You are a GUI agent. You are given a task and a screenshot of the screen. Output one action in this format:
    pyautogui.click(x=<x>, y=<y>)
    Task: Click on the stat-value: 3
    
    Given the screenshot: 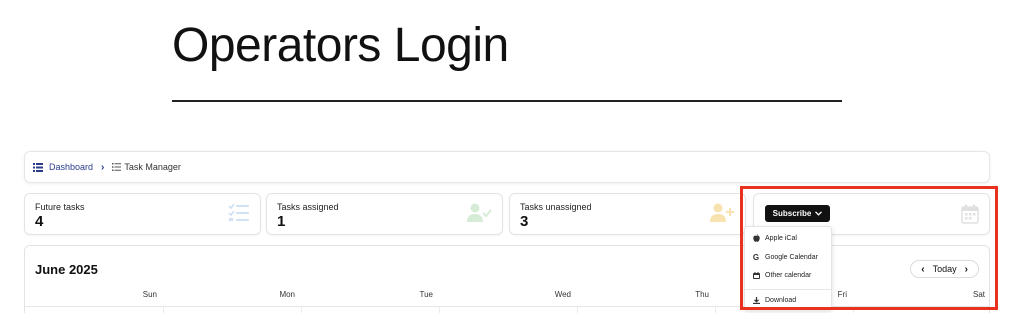 What is the action you would take?
    pyautogui.click(x=524, y=221)
    